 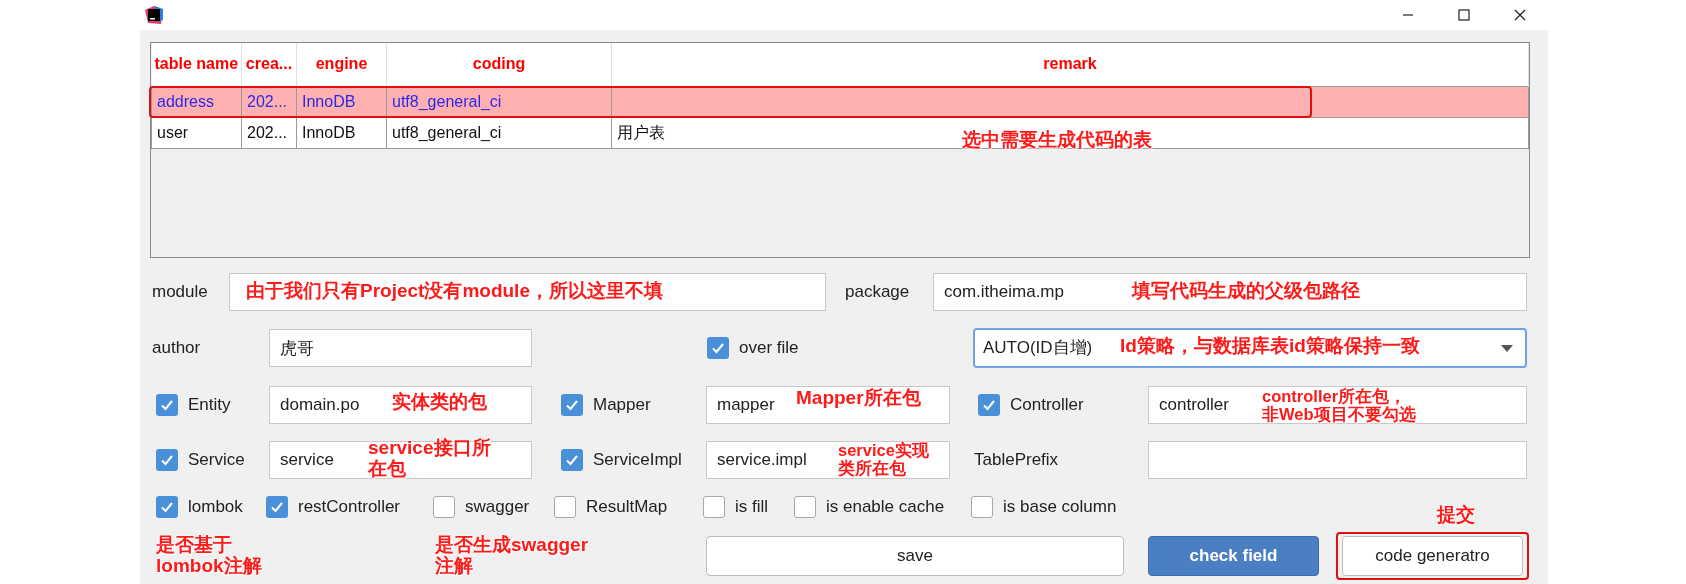 What do you see at coordinates (1520, 15) in the screenshot?
I see `close-icon` at bounding box center [1520, 15].